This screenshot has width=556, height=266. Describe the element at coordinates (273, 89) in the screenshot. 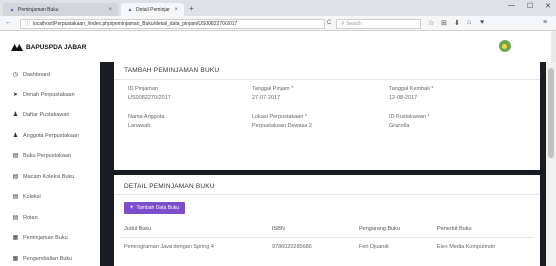

I see `tanggal-pinjam-label: Tanggal Pinjam *` at that location.